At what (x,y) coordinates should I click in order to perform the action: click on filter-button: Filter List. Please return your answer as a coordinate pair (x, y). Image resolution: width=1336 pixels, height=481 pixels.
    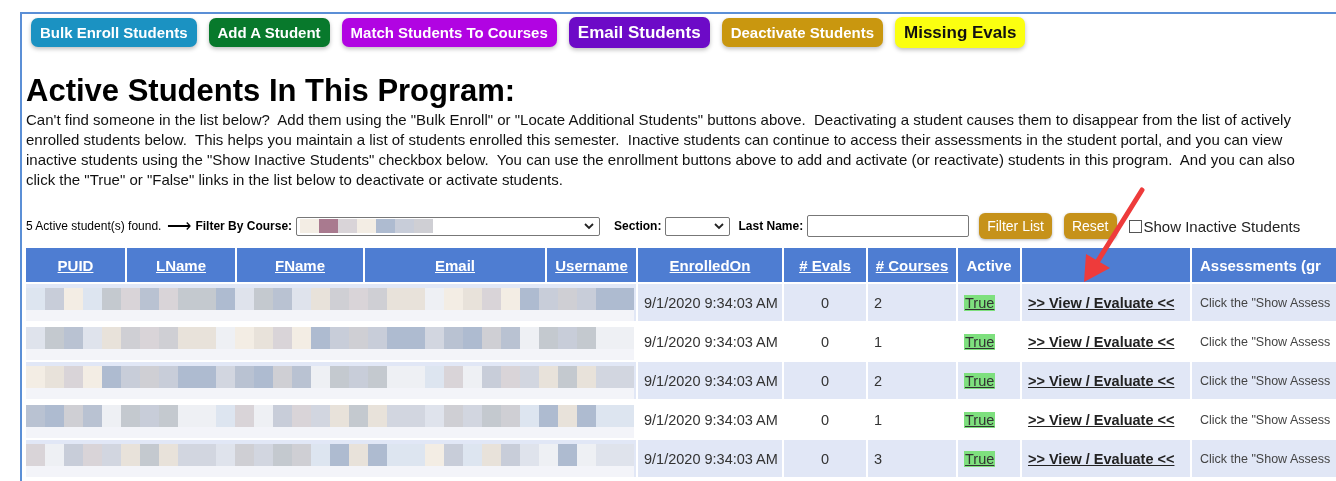
    Looking at the image, I should click on (1015, 226).